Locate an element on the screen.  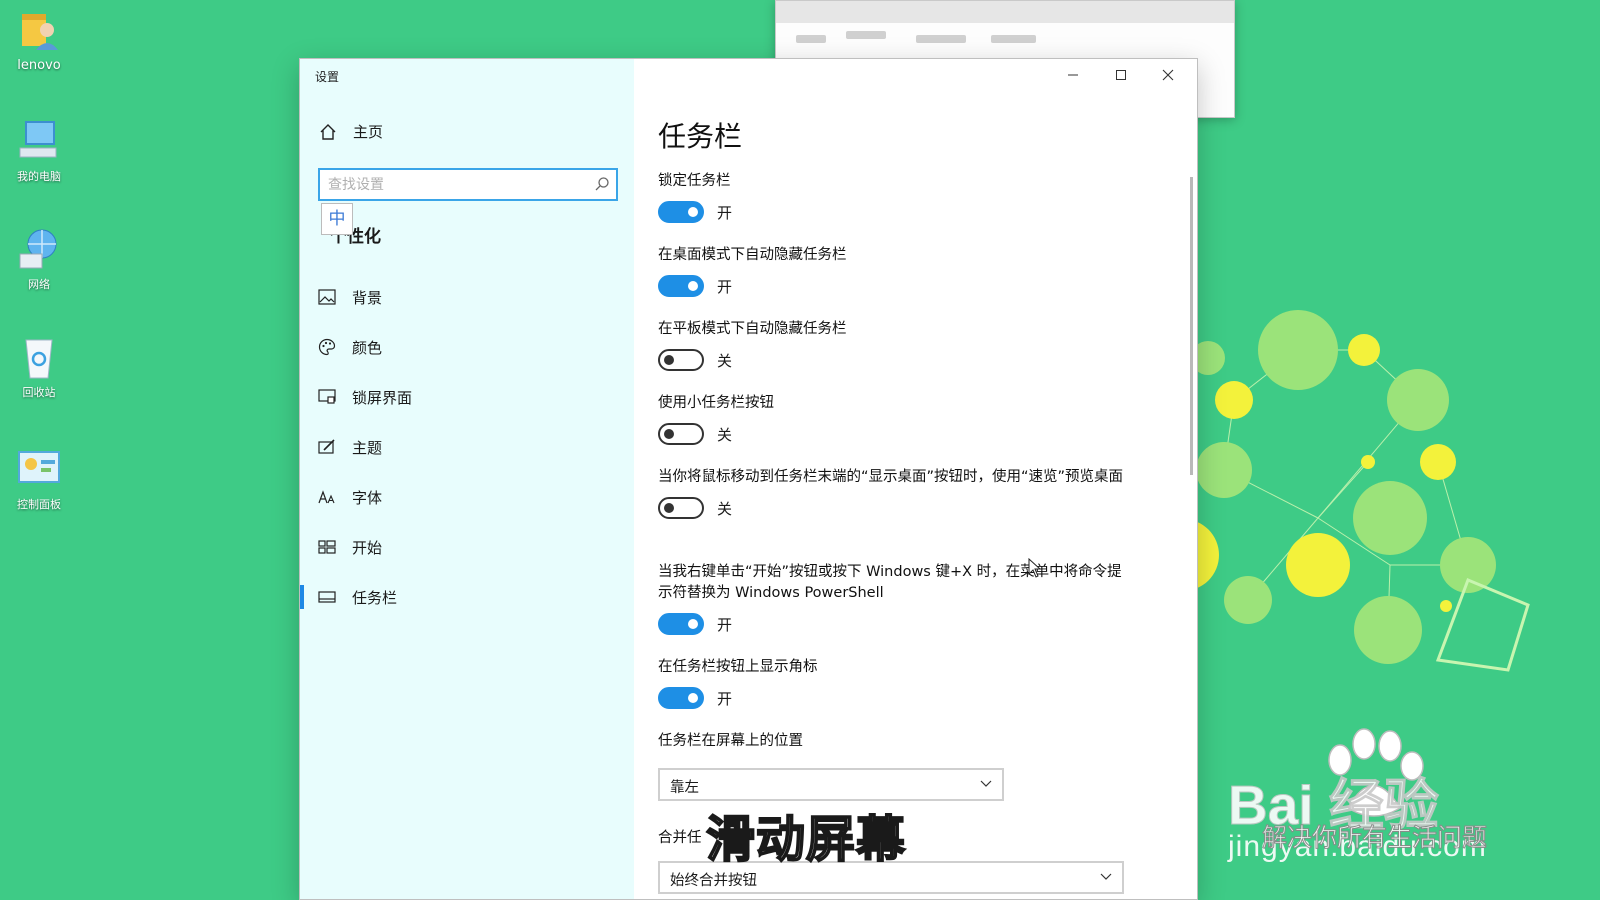
peek-desktop-toggle: 关 is located at coordinates (893, 508).